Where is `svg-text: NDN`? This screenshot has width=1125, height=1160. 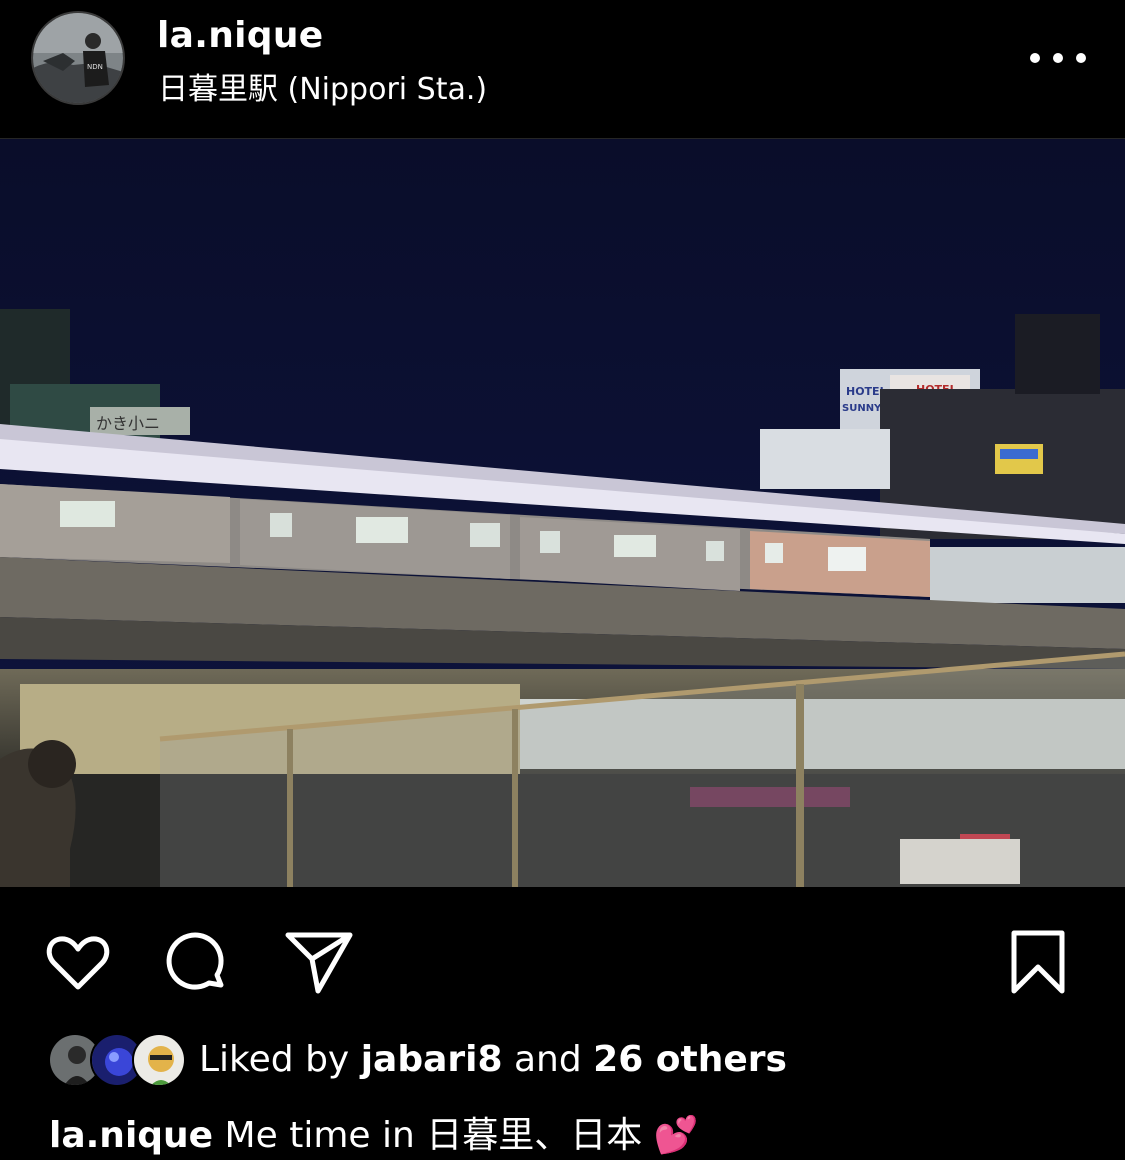
svg-text: NDN is located at coordinates (95, 67).